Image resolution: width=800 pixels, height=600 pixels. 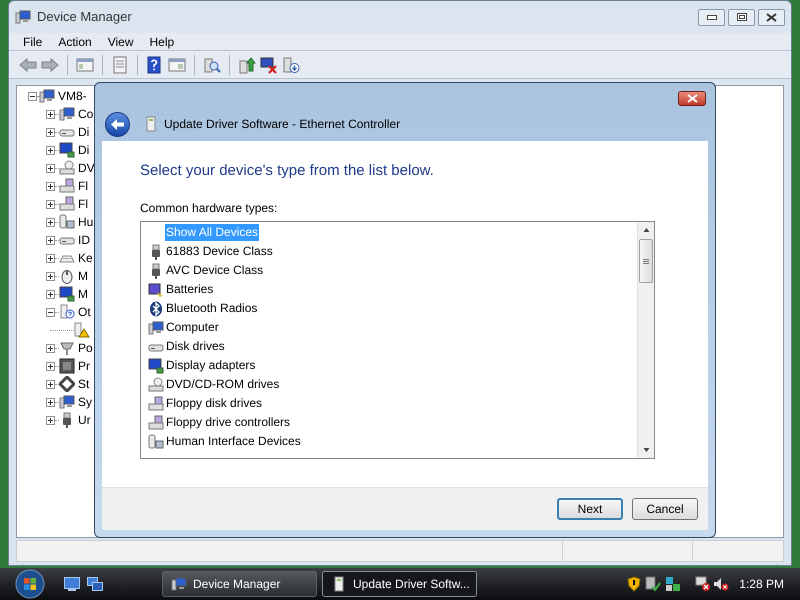 I want to click on list-item: Floppy disk drives, so click(x=214, y=403).